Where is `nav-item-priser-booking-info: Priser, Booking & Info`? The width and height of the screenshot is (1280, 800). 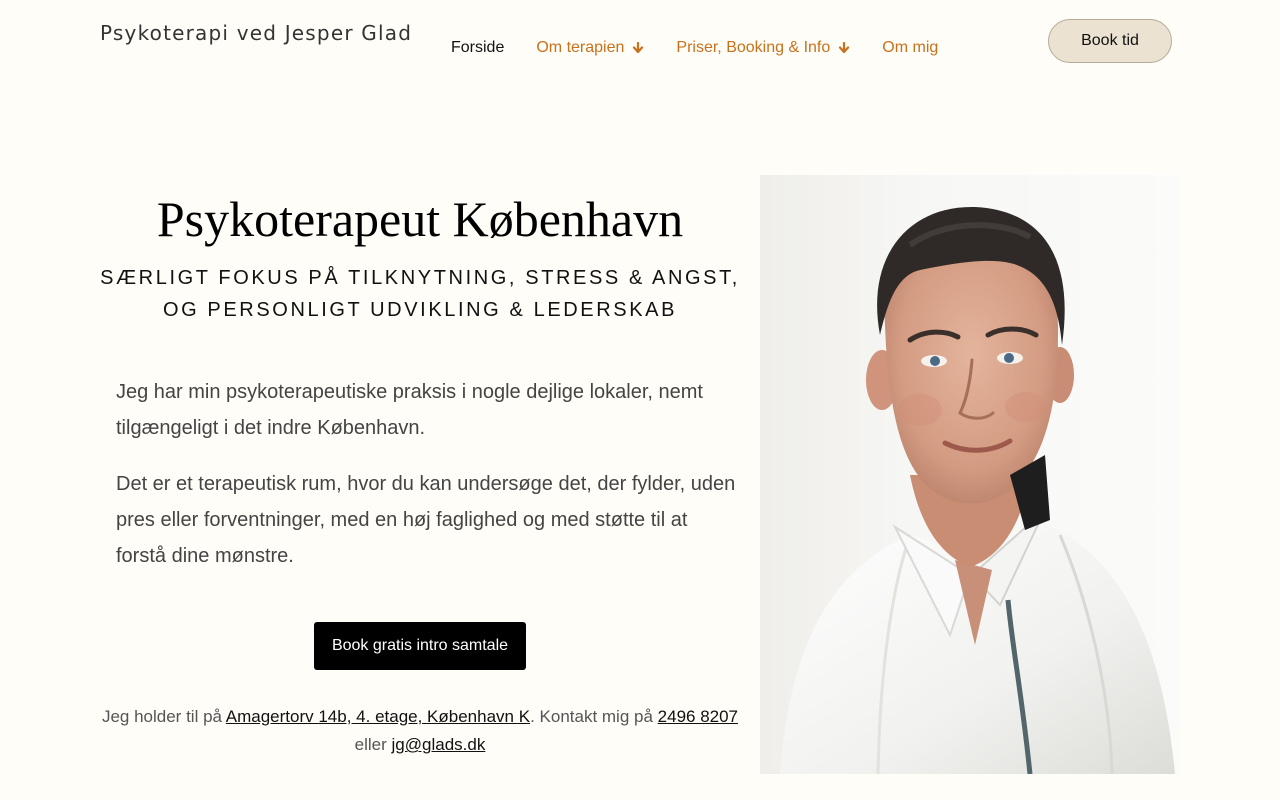
nav-item-priser-booking-info: Priser, Booking & Info is located at coordinates (763, 48).